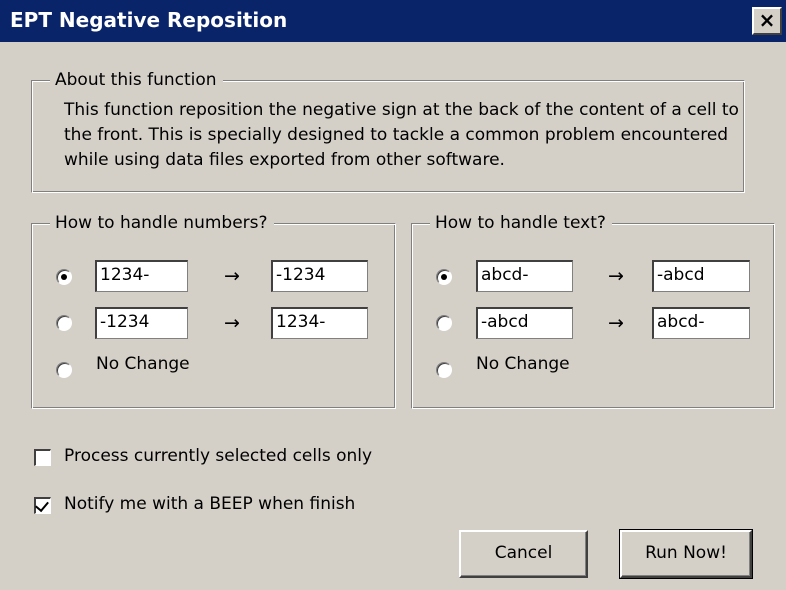 The width and height of the screenshot is (786, 590). I want to click on notify-beep-label: Notify me with a BEEP when finish, so click(209, 504).